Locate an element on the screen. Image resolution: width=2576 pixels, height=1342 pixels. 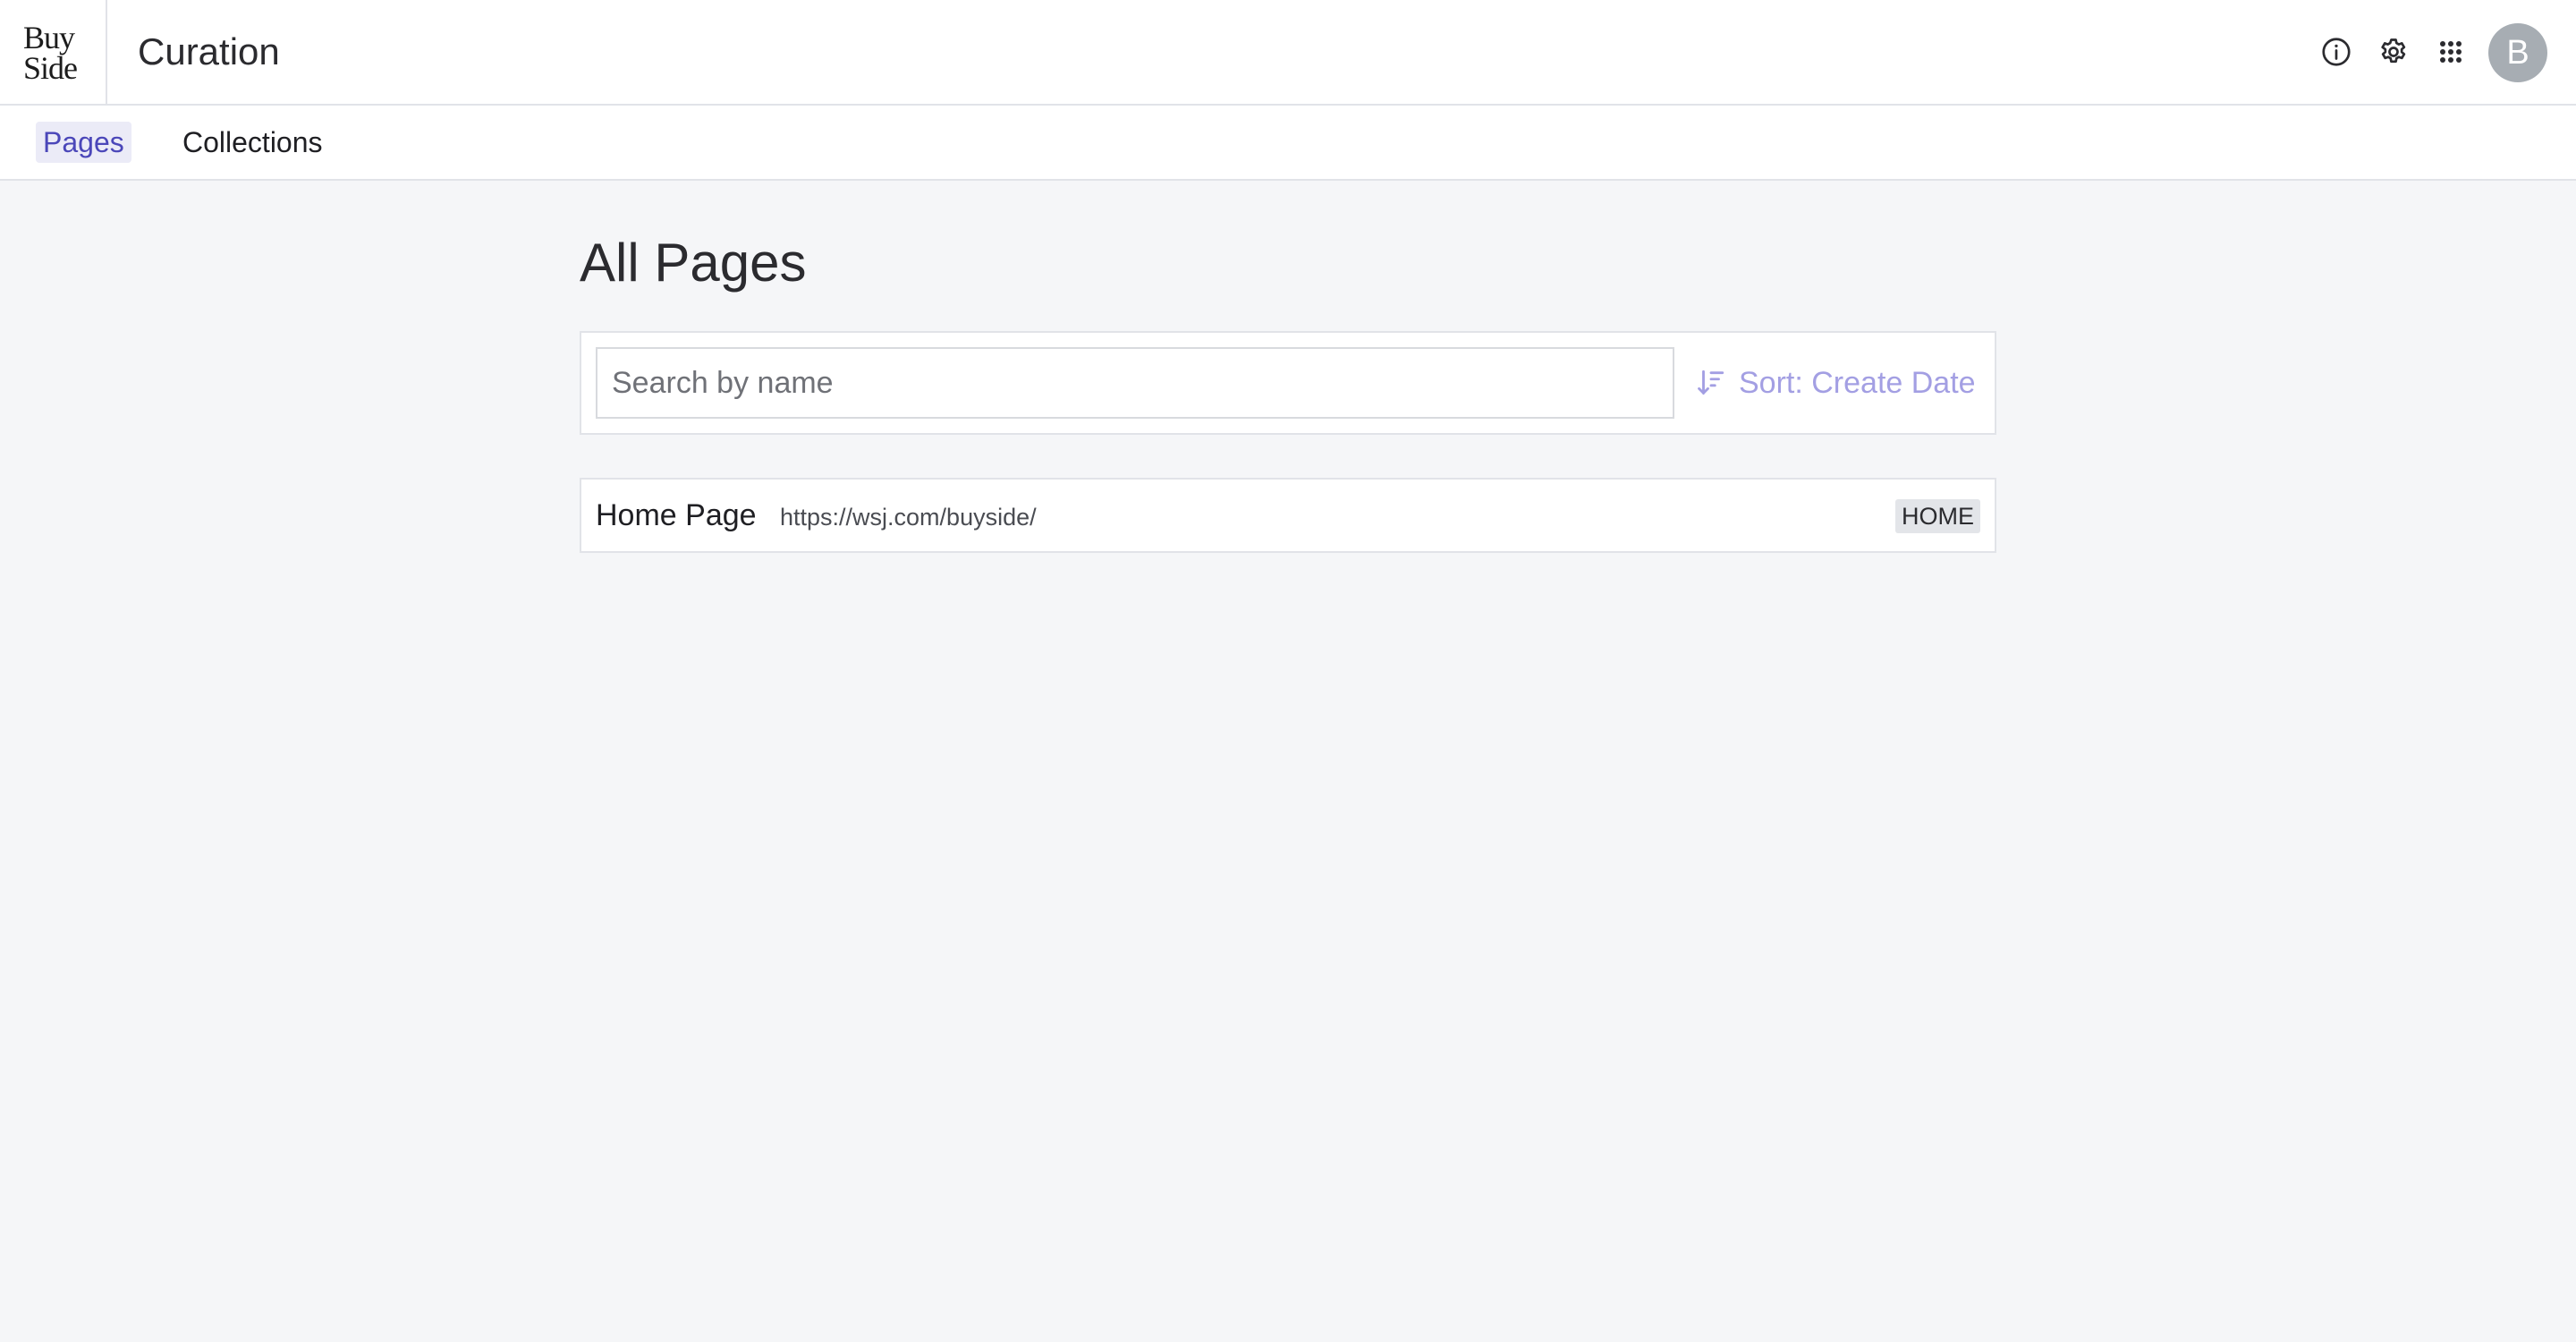
search-toolbar: Sort: Create Date is located at coordinates (1288, 383).